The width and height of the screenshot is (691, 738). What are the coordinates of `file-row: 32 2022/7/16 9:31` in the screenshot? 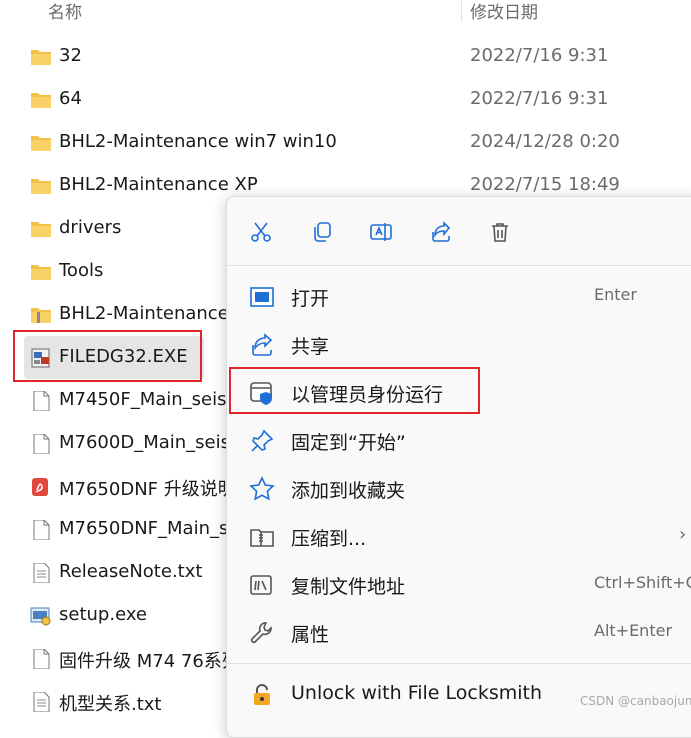 It's located at (345, 56).